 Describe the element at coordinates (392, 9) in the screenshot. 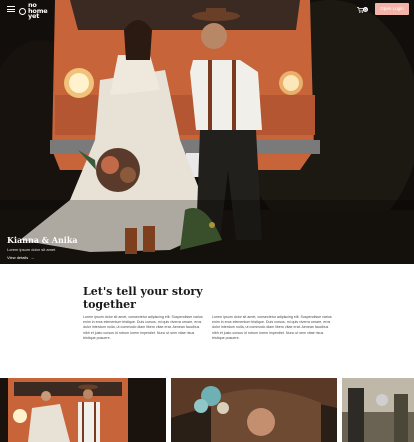

I see `open-login-button: Open Login` at that location.